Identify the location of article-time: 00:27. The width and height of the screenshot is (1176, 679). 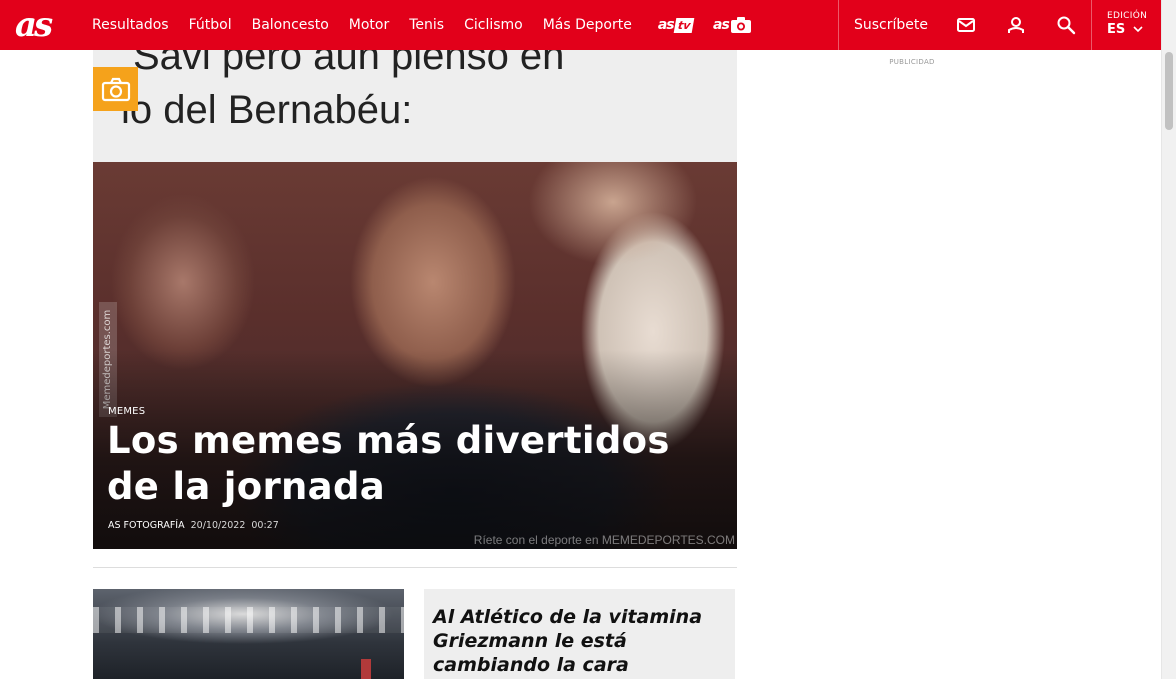
(265, 525).